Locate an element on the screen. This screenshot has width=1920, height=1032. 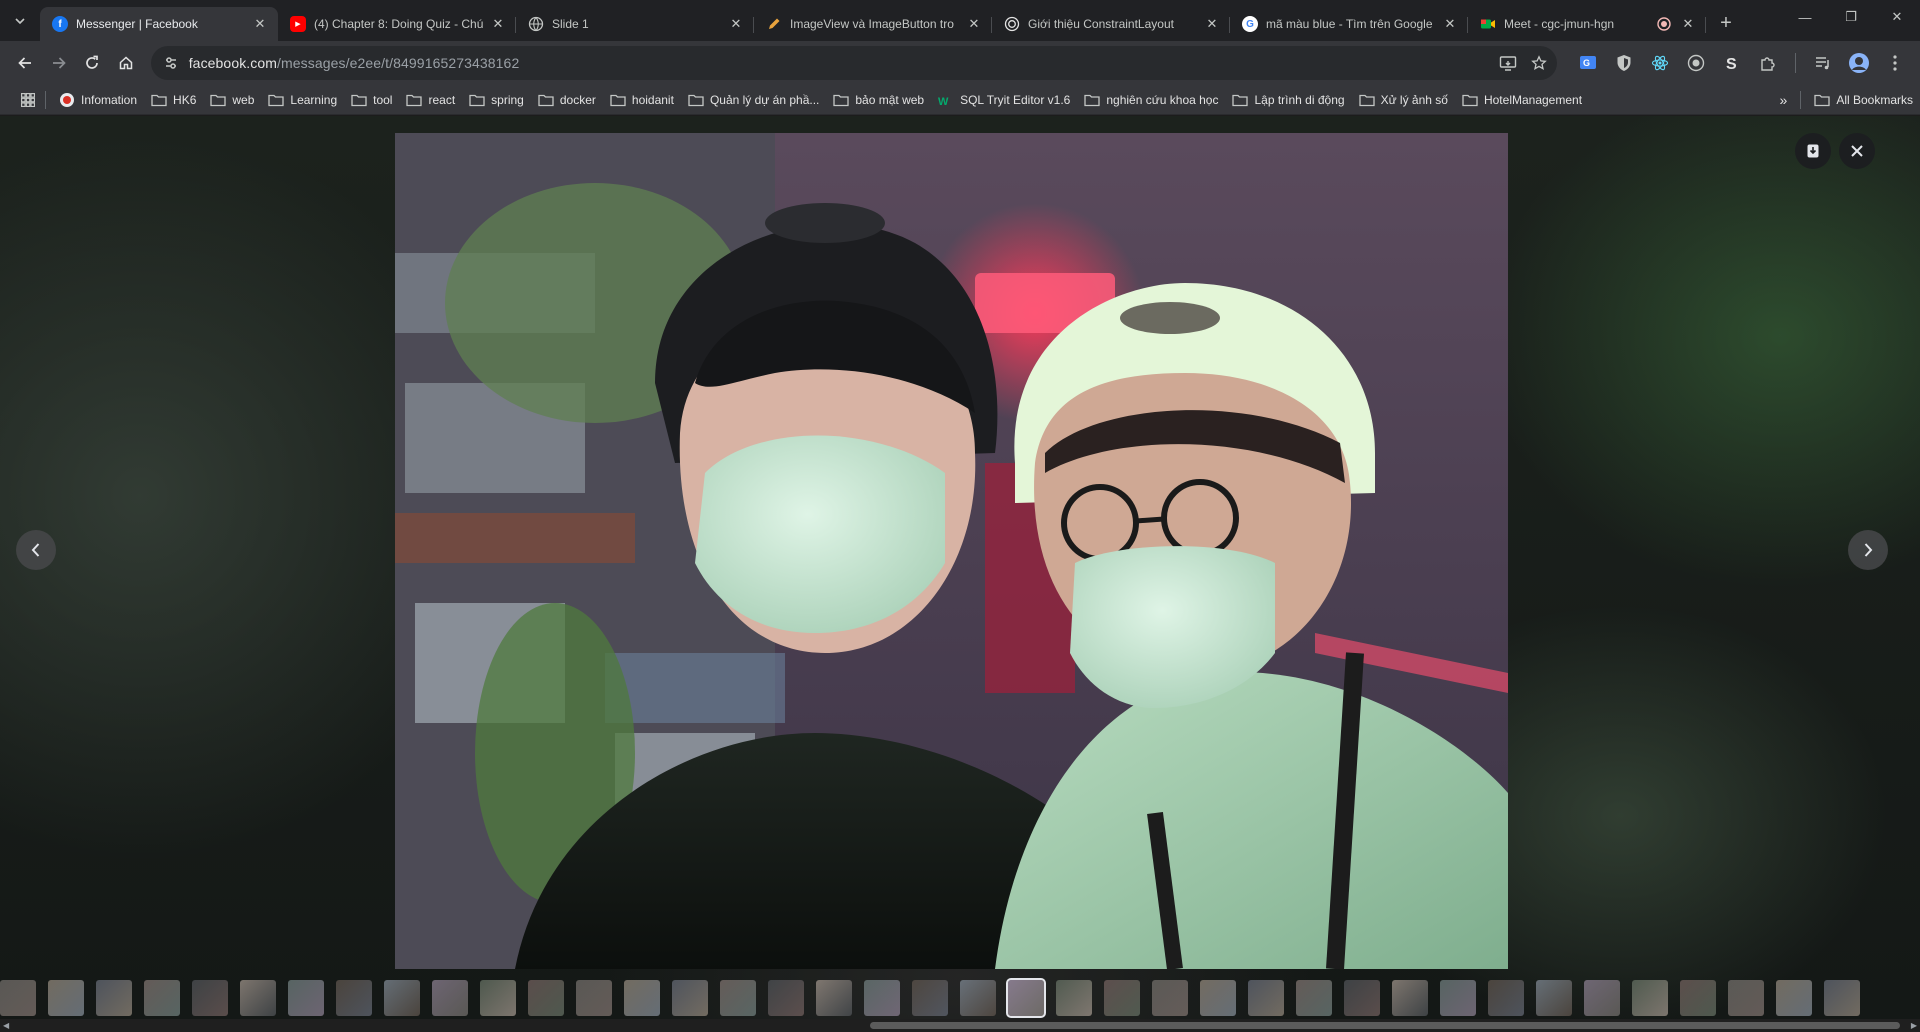
menu-kebab-icon is located at coordinates (1895, 63).